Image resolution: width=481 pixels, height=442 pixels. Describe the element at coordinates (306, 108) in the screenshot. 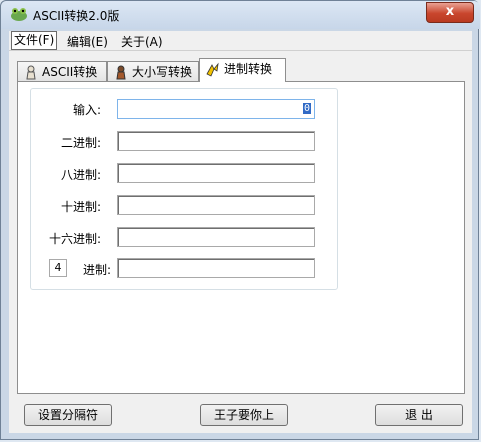

I see `input-value: 0` at that location.